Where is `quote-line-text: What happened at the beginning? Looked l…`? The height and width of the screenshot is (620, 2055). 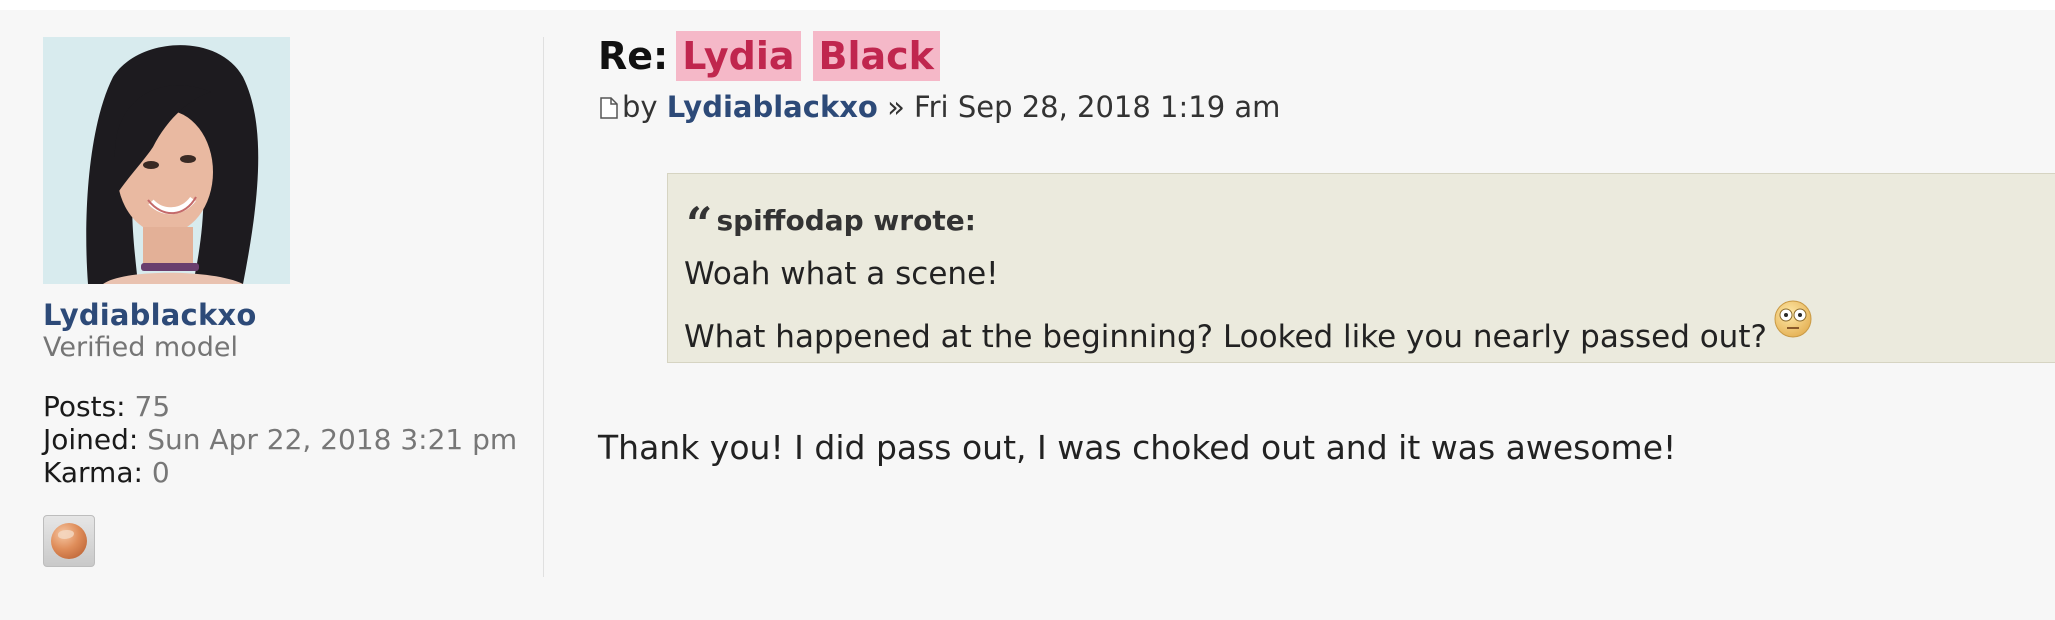 quote-line-text: What happened at the beginning? Looked l… is located at coordinates (1225, 337).